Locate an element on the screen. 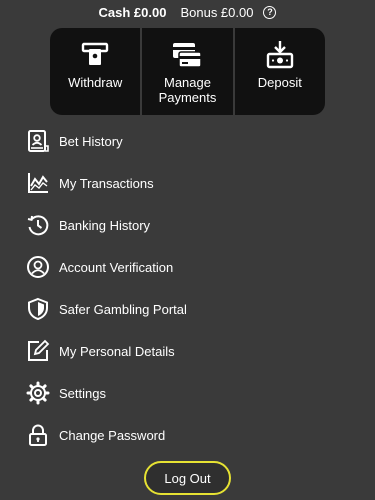 The image size is (375, 500). user-verify-icon is located at coordinates (38, 267).